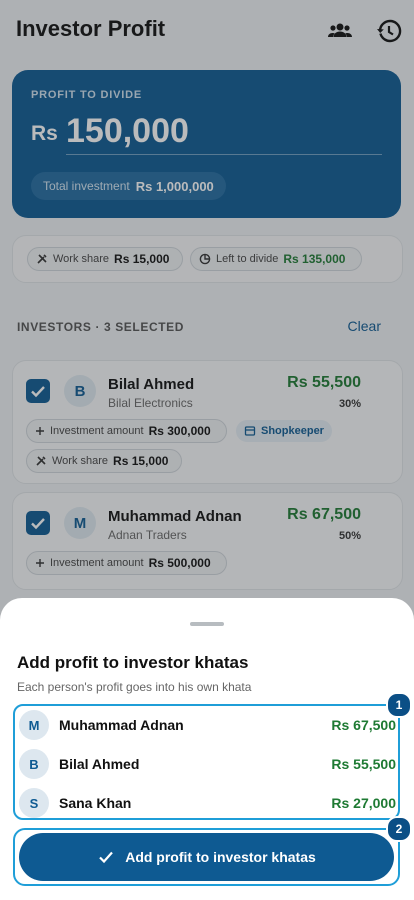 This screenshot has height=900, width=414. I want to click on drag-handle, so click(207, 624).